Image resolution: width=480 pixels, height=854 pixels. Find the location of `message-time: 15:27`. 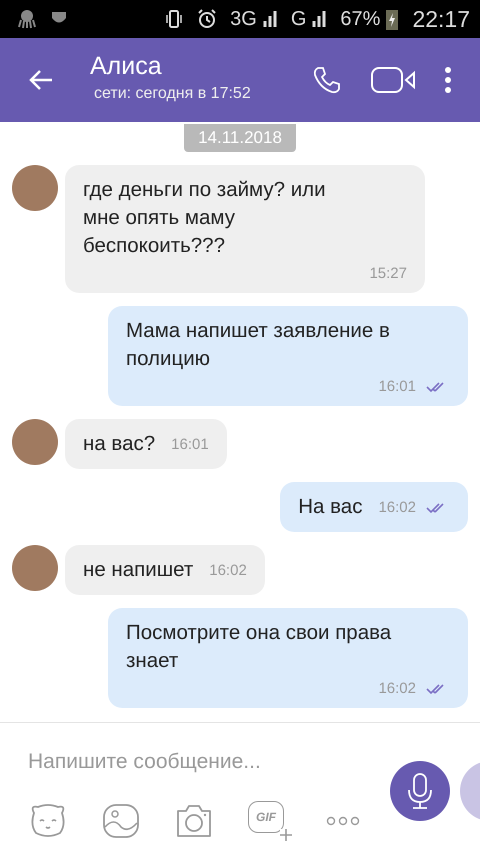

message-time: 15:27 is located at coordinates (388, 274).